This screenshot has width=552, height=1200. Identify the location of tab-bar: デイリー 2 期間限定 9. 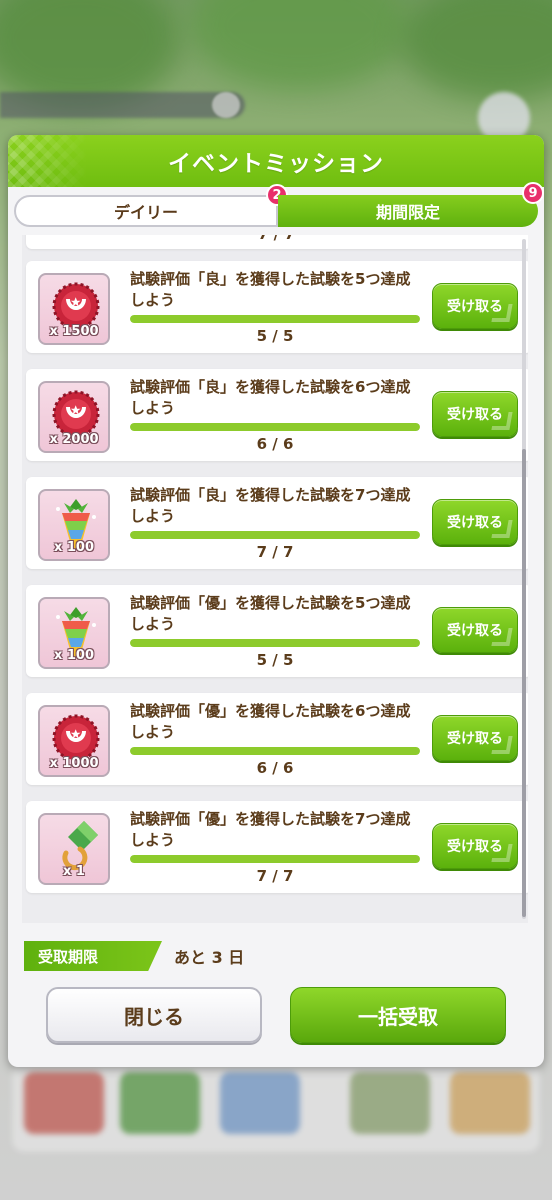
(279, 204).